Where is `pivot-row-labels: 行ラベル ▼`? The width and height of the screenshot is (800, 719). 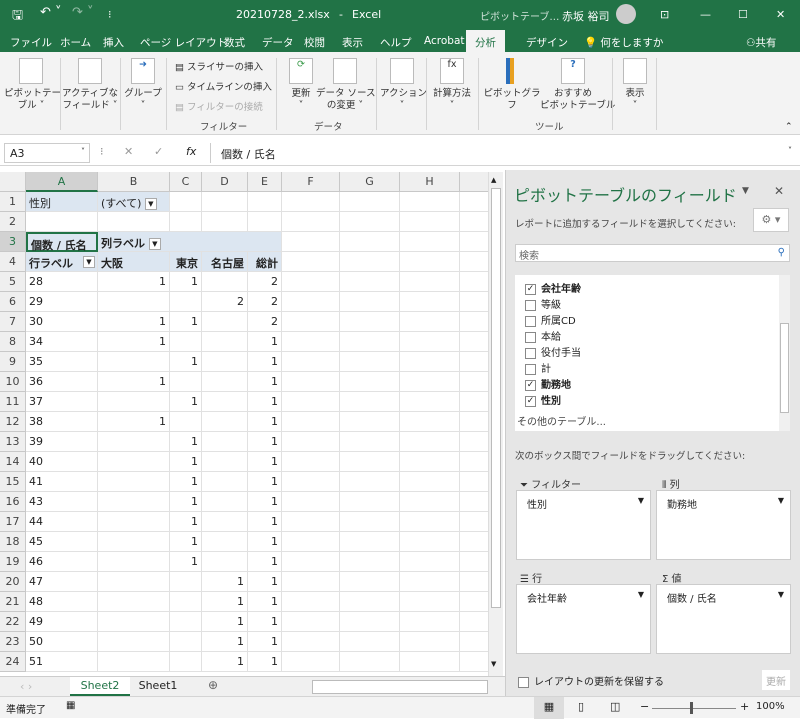 pivot-row-labels: 行ラベル ▼ is located at coordinates (62, 262).